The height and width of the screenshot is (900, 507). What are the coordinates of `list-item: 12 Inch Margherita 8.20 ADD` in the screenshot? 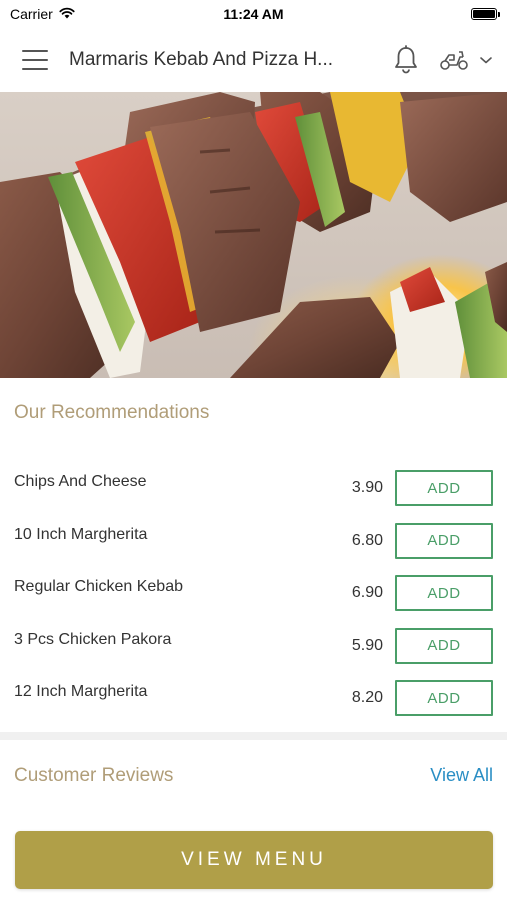 It's located at (253, 698).